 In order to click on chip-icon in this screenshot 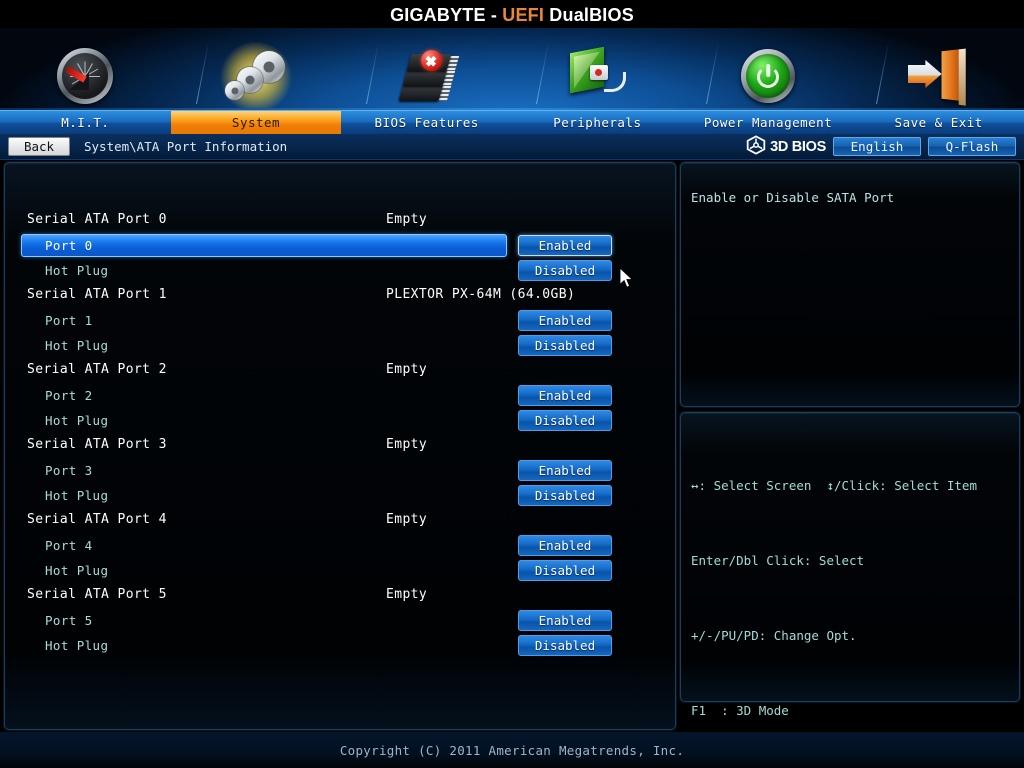, I will do `click(427, 76)`.